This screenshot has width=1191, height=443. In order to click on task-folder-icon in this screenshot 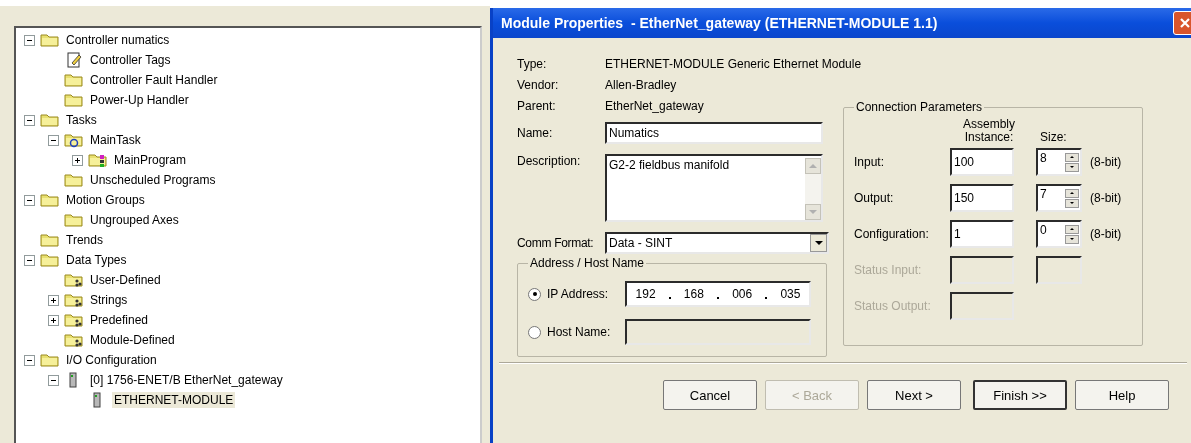, I will do `click(74, 140)`.